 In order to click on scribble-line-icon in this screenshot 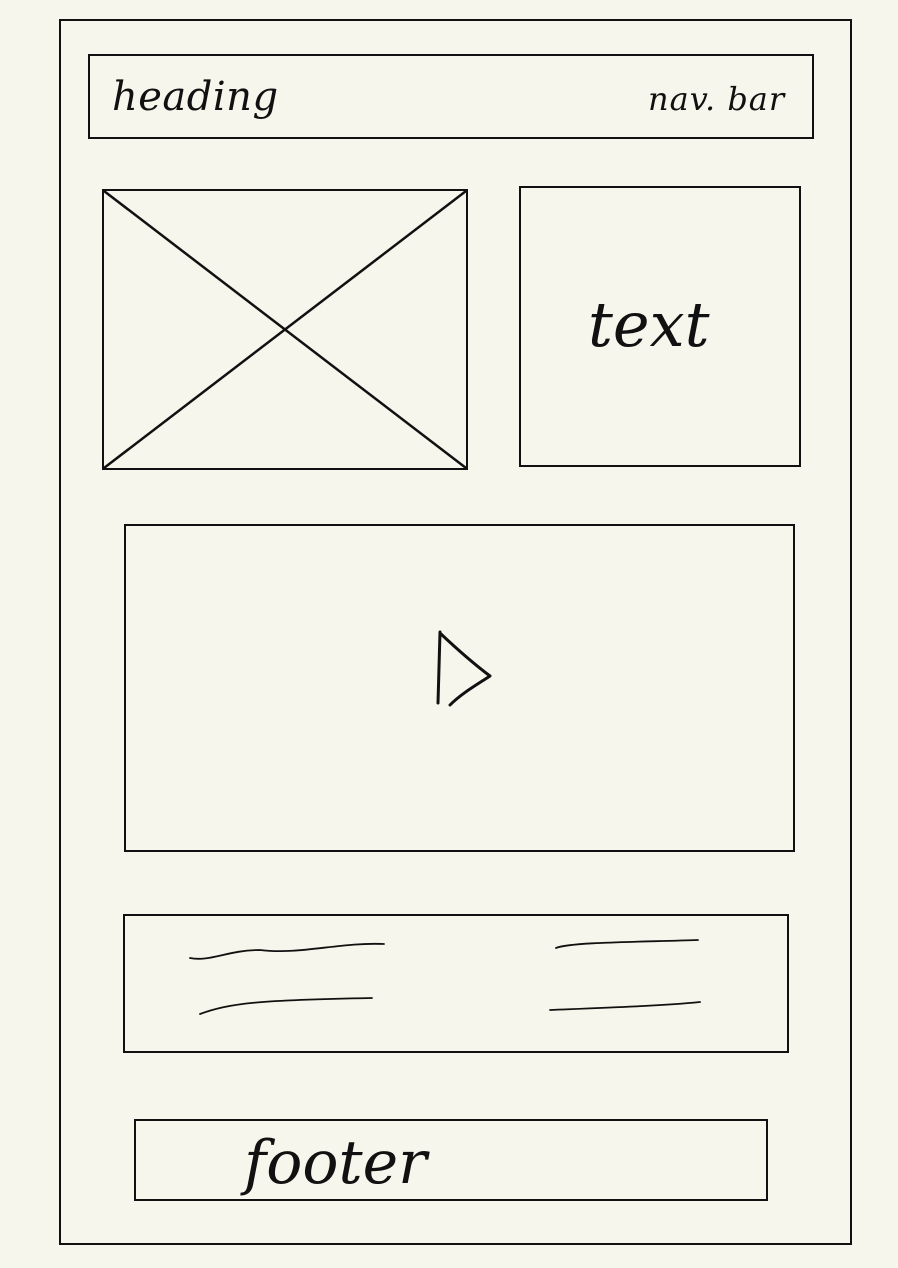, I will do `click(445, 977)`.